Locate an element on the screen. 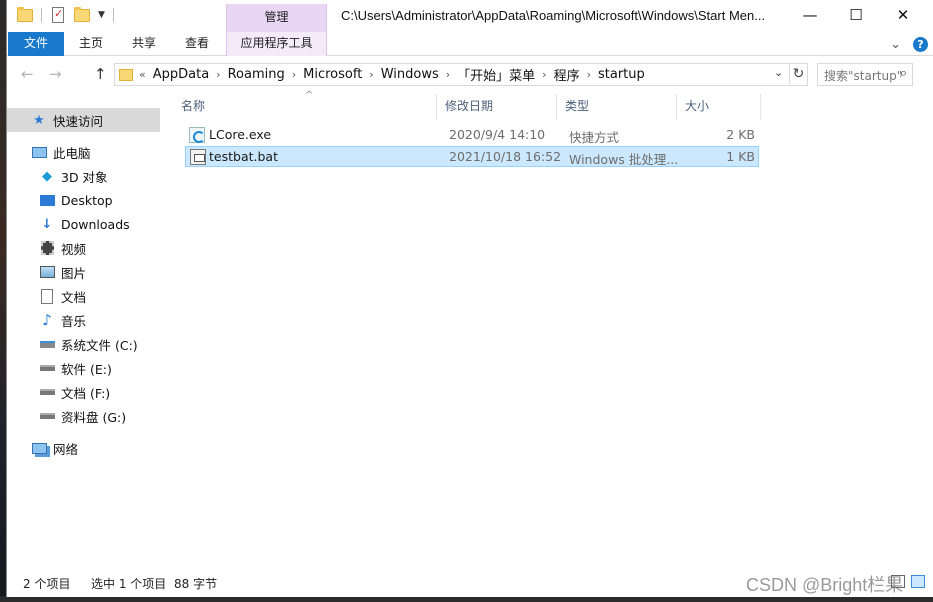  sidebar-item-videos: 视频 is located at coordinates (83, 248).